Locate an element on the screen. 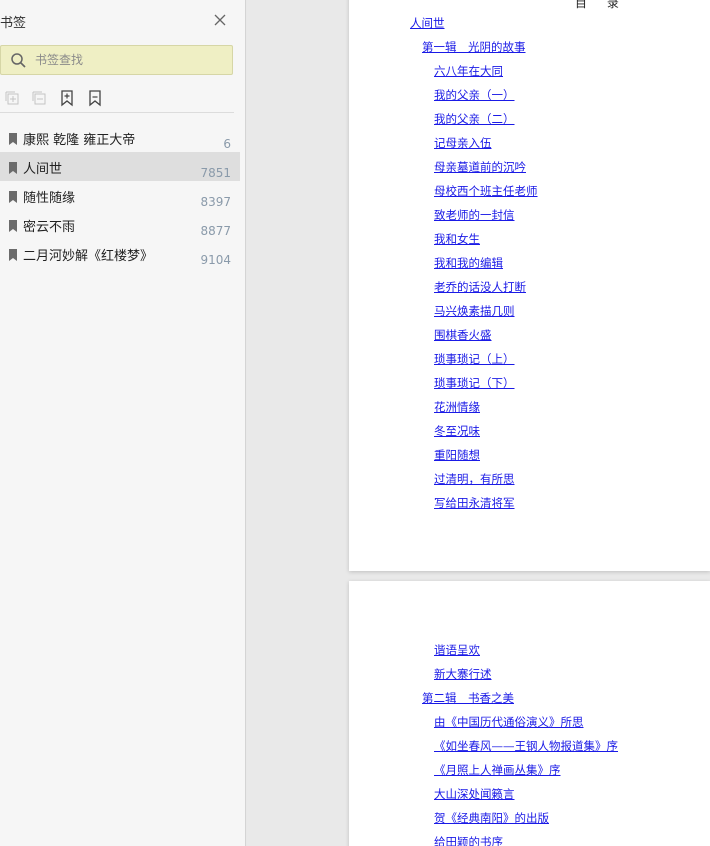 The width and height of the screenshot is (710, 846). toc-link: 贺《经典南阳》的出版 is located at coordinates (491, 818).